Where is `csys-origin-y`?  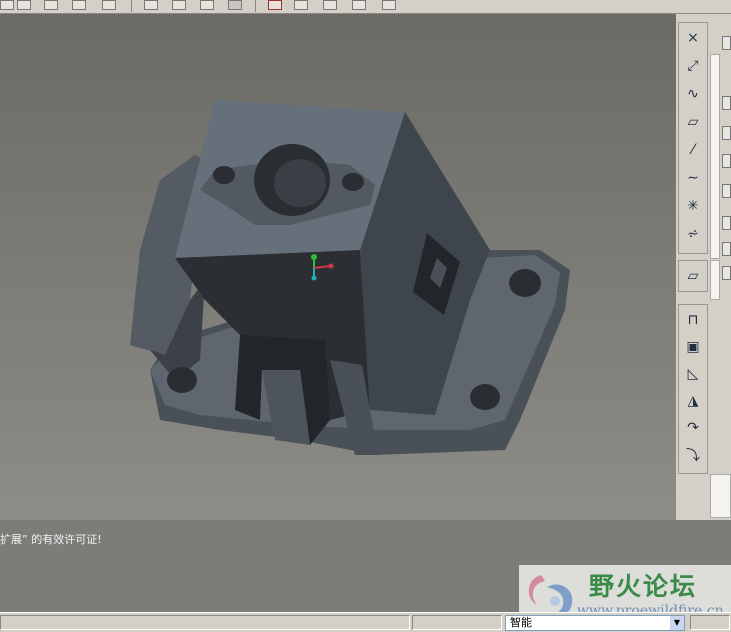 csys-origin-y is located at coordinates (314, 257).